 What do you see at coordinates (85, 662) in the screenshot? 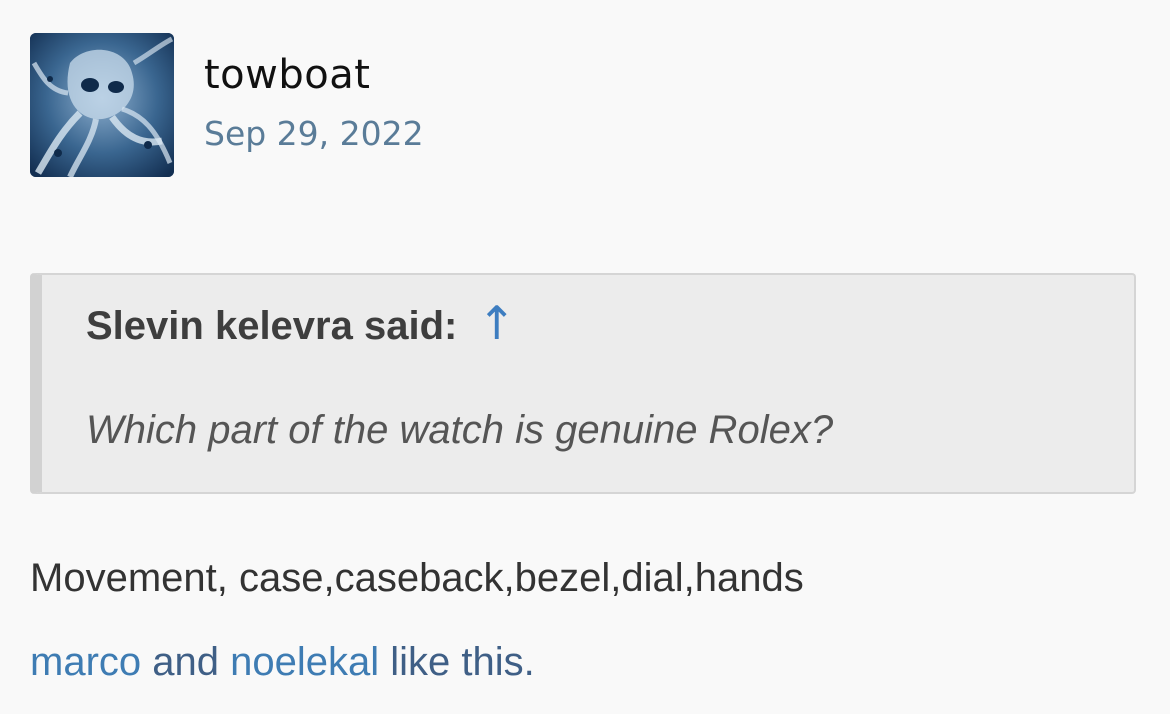
I see `like-user-link: marco` at bounding box center [85, 662].